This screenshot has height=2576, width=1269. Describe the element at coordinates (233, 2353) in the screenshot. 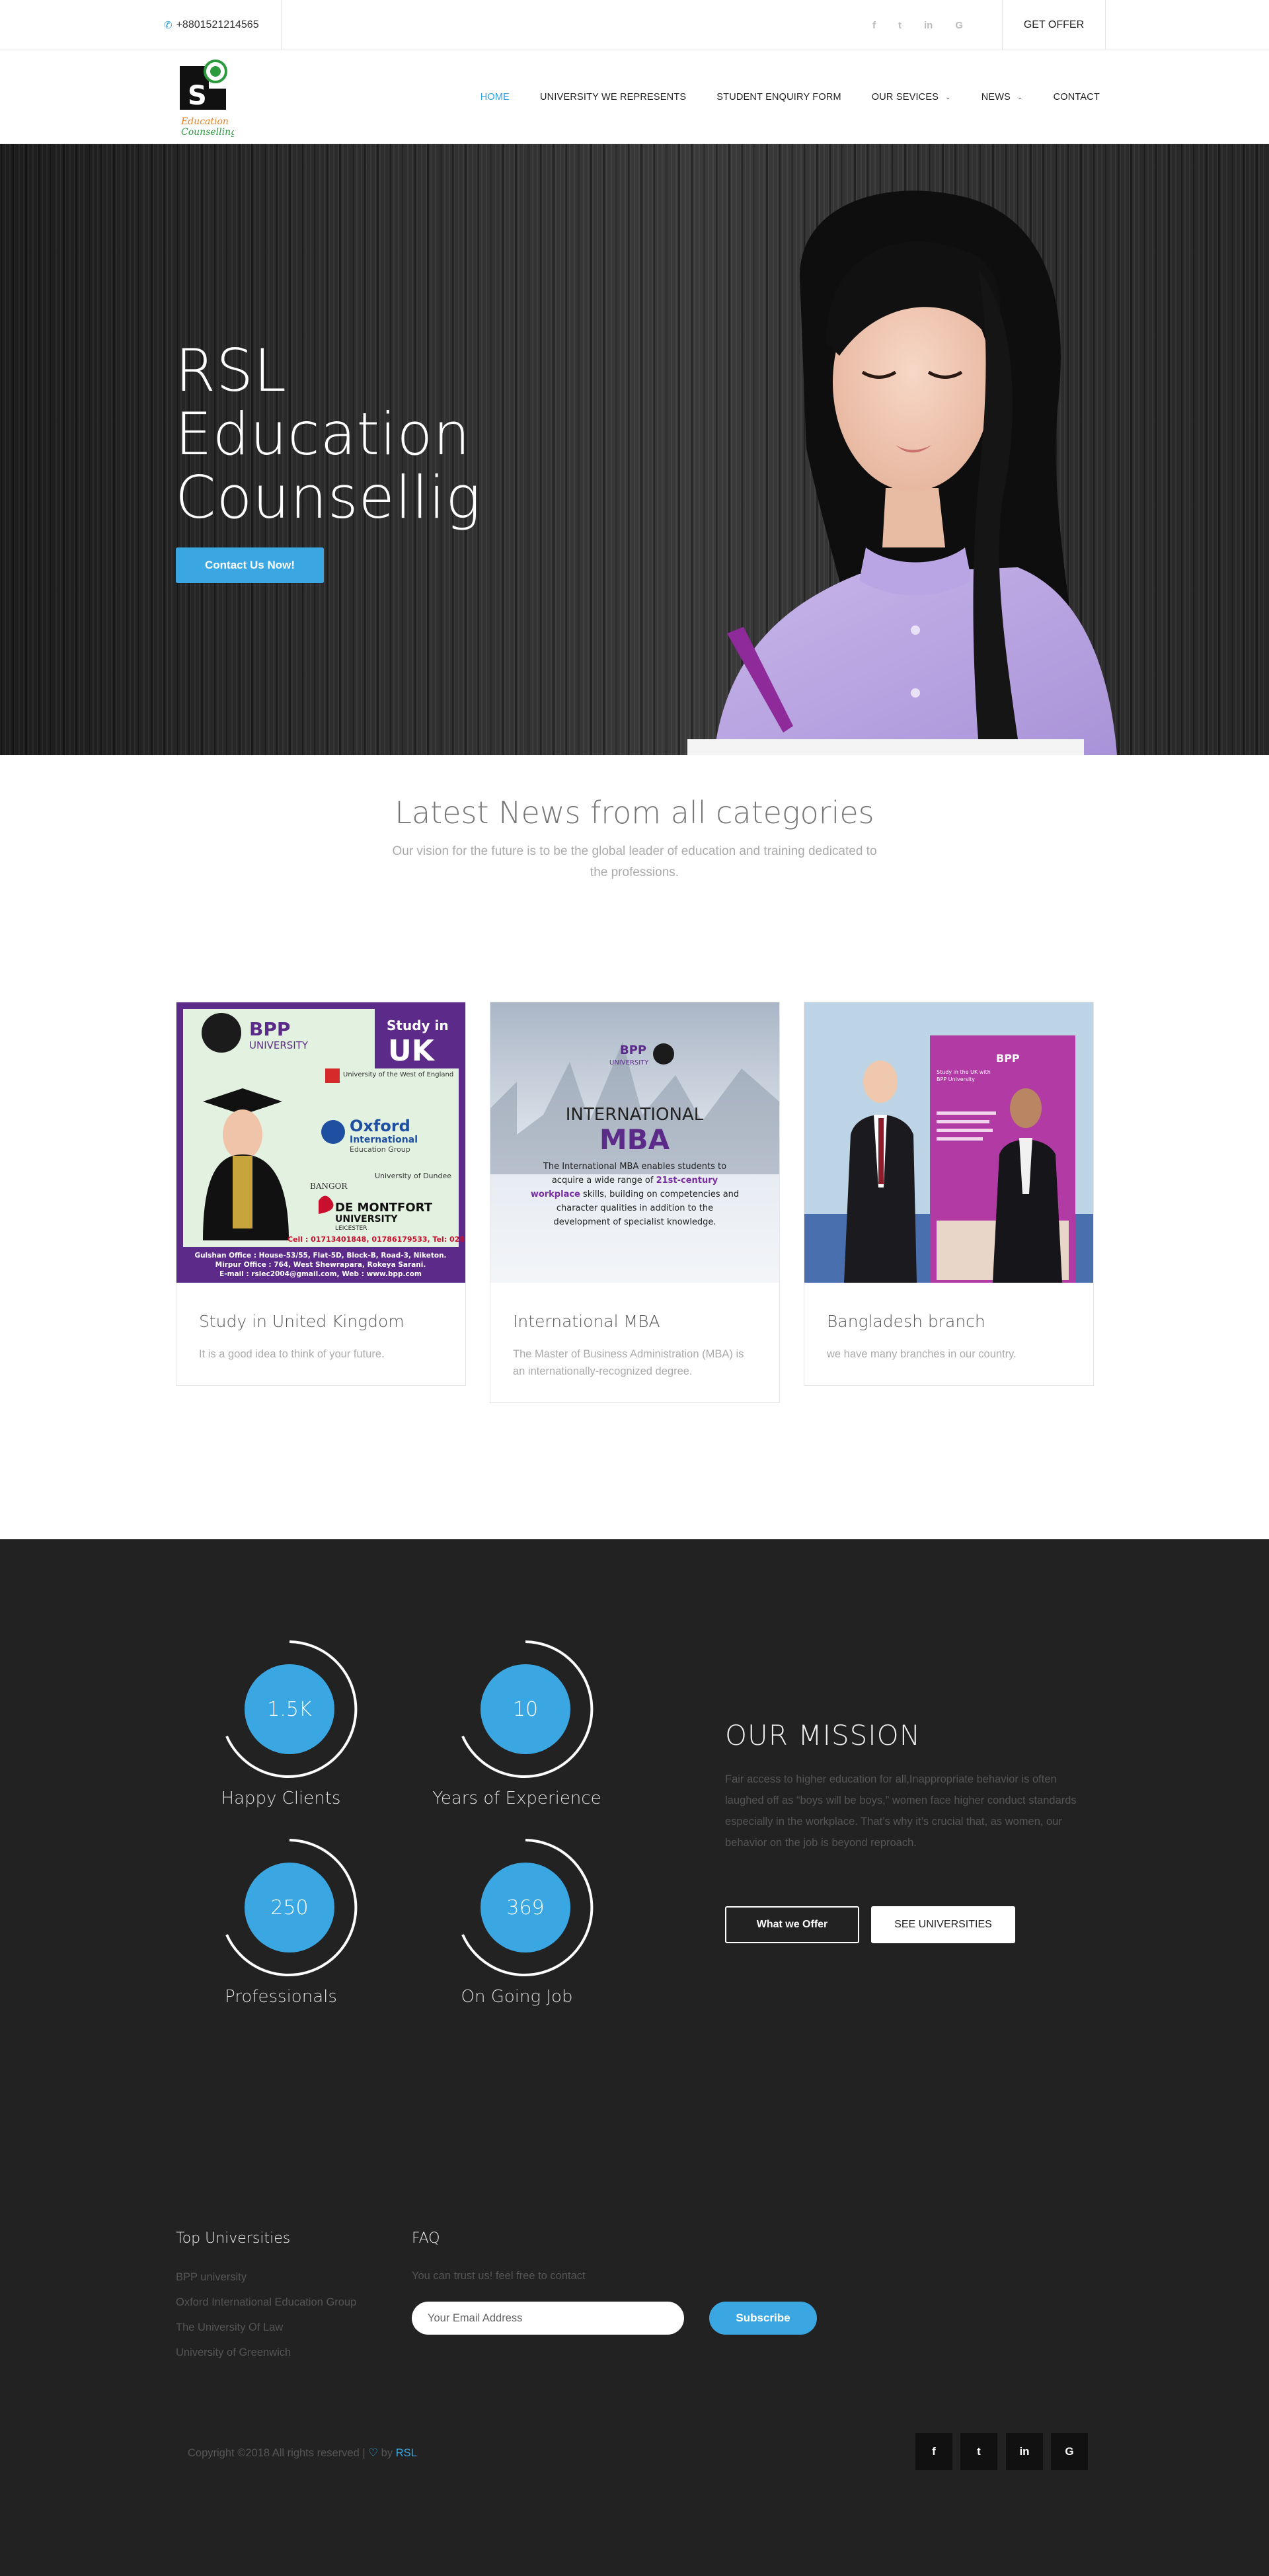

I see `footer-link-greenwich: University of Greenwich` at that location.